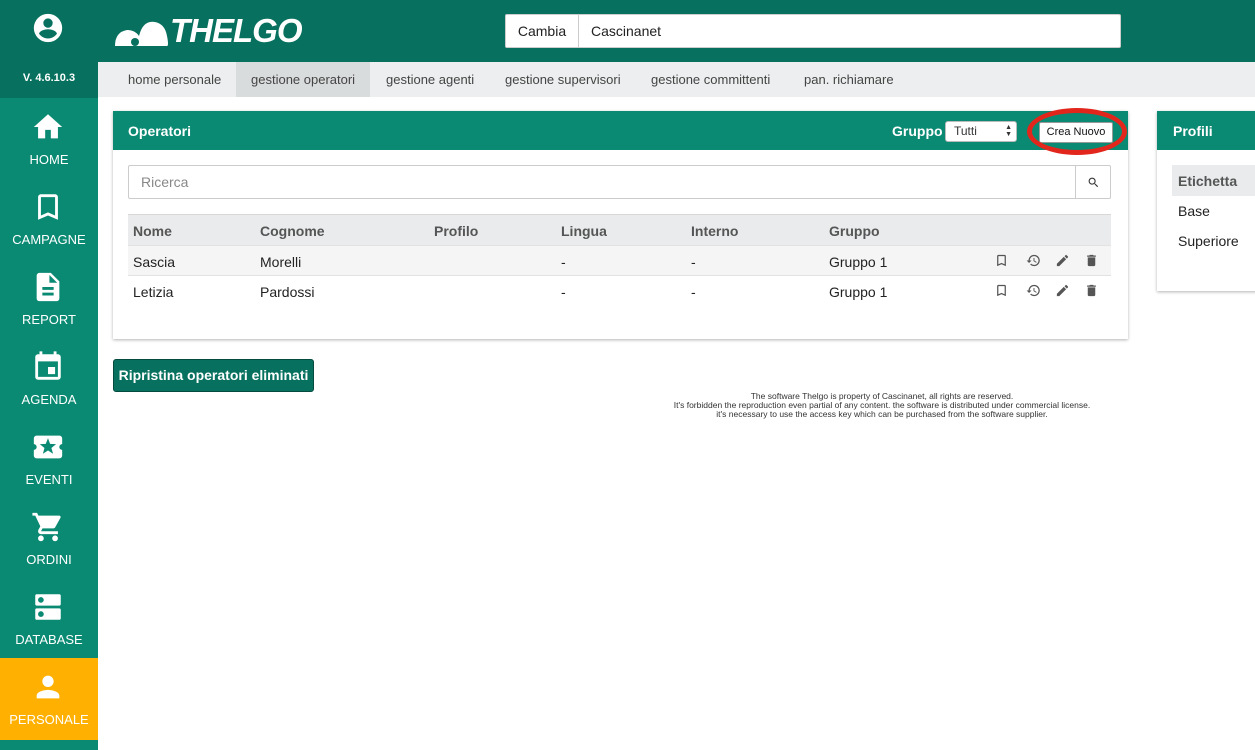 Image resolution: width=1255 pixels, height=750 pixels. What do you see at coordinates (174, 79) in the screenshot?
I see `tab-home-personale: home personale` at bounding box center [174, 79].